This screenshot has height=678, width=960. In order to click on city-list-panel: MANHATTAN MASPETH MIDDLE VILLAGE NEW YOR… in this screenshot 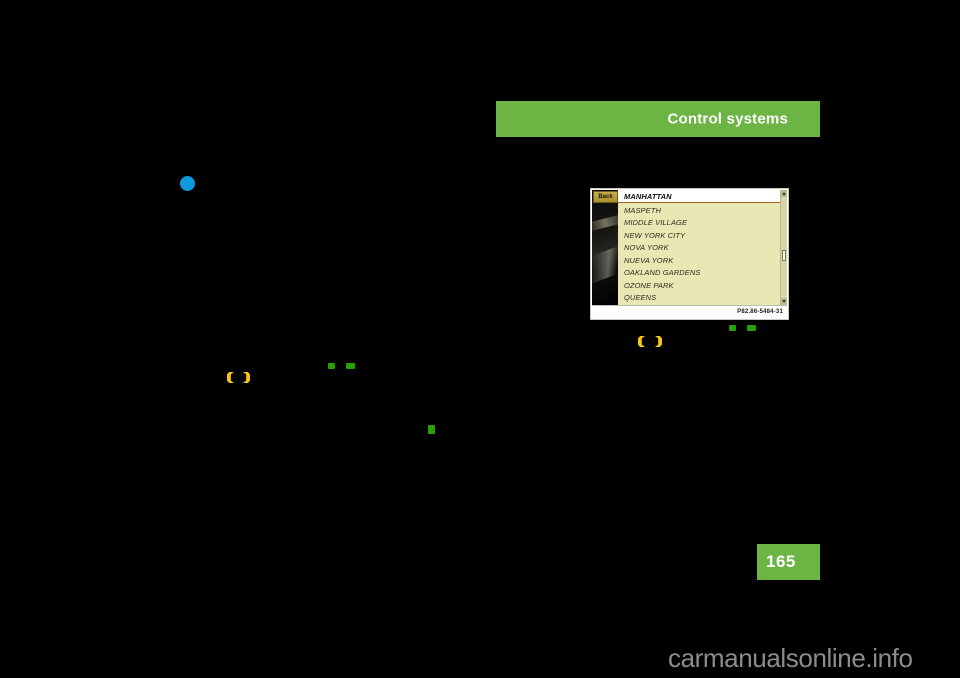, I will do `click(702, 247)`.